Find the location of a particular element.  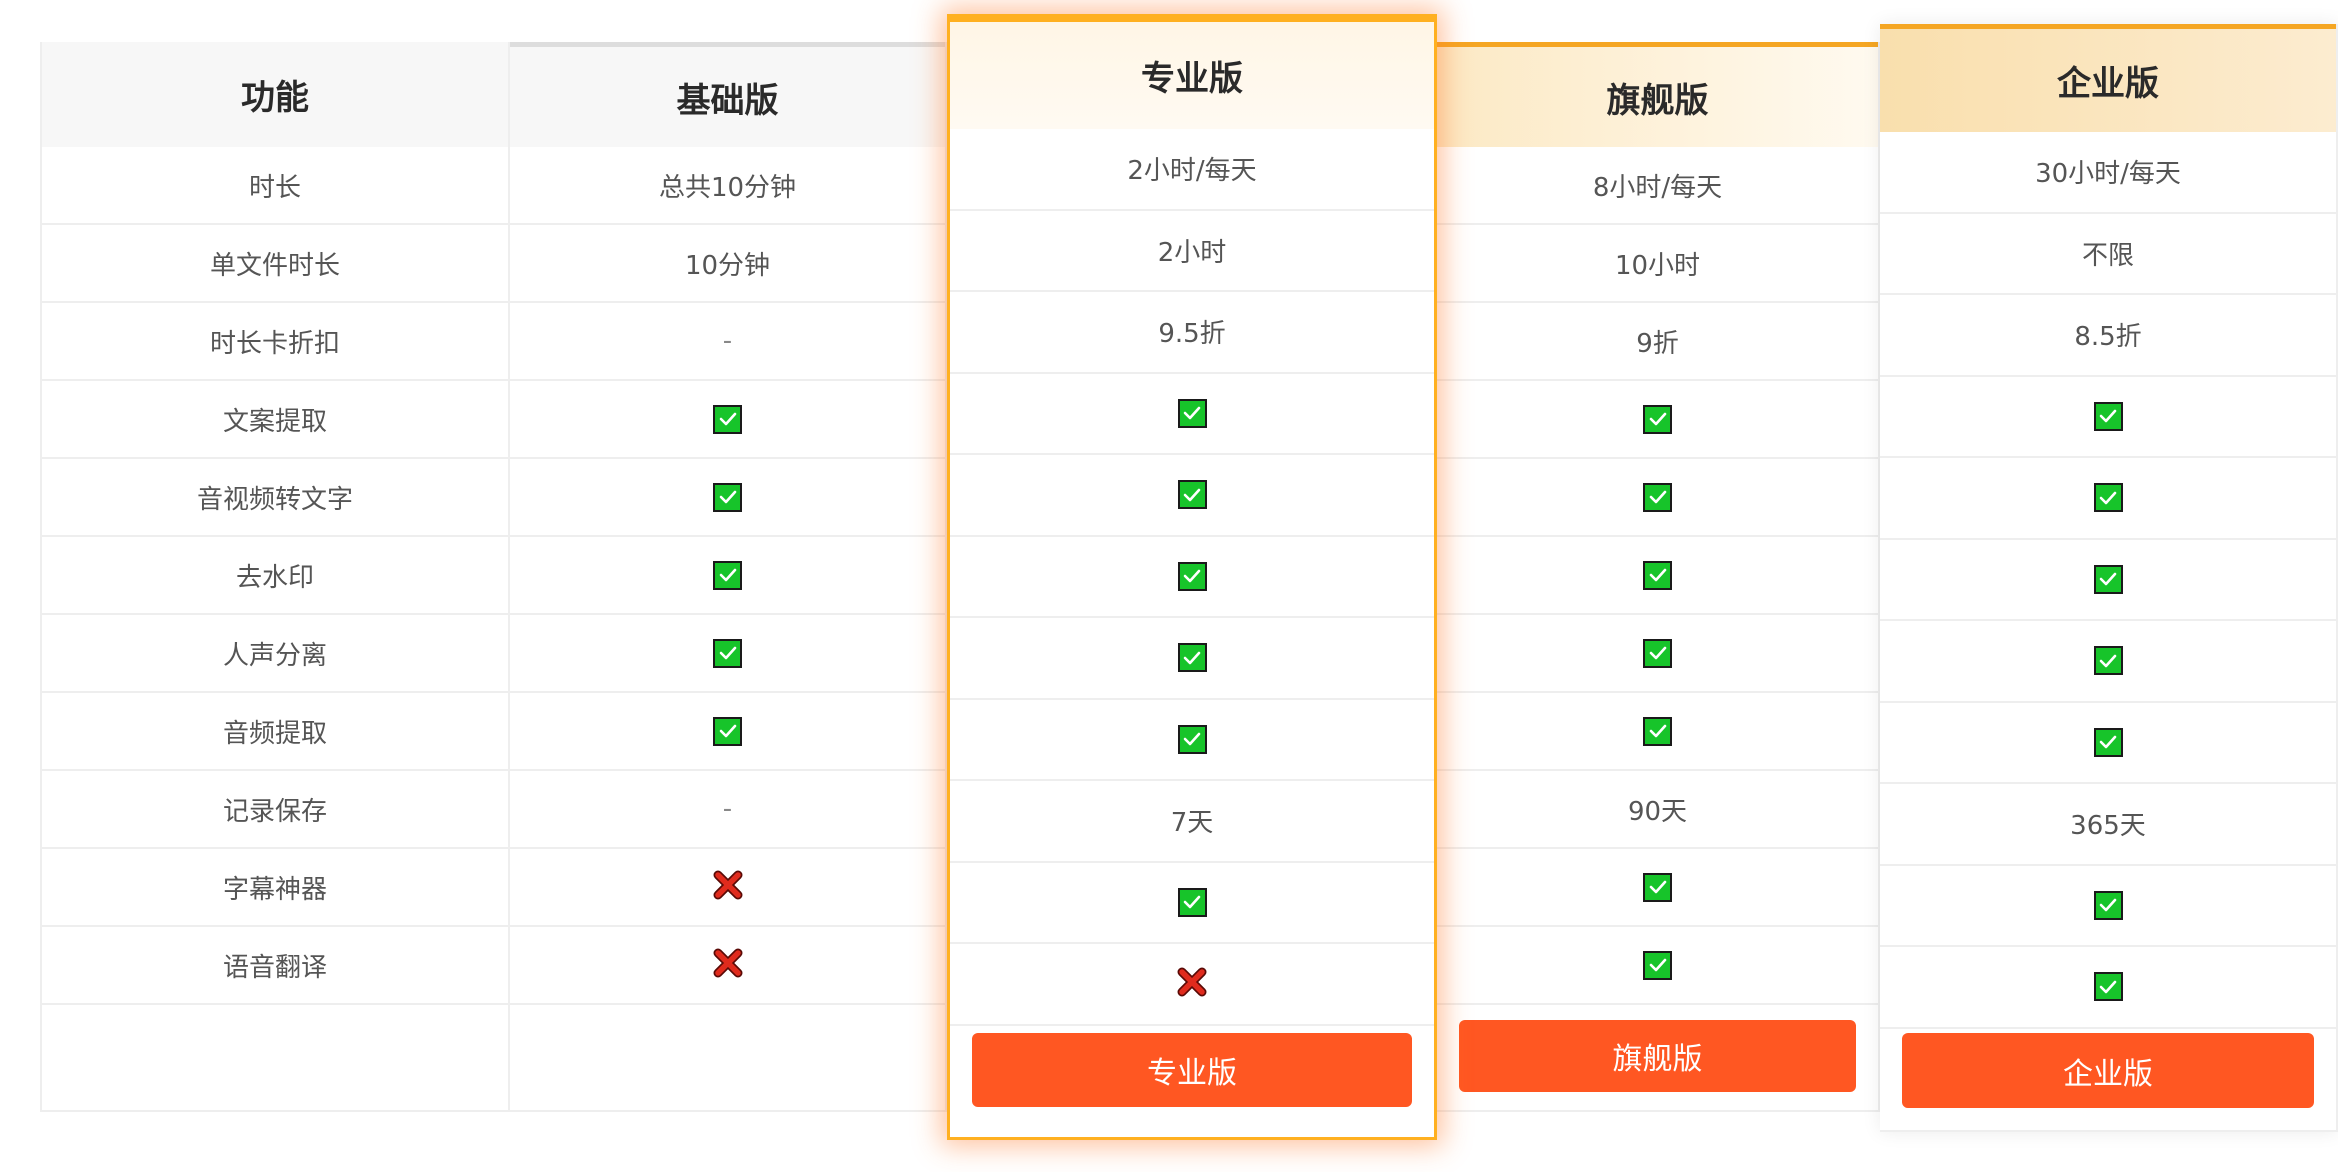

cell-feature-2: 时长卡折扣 is located at coordinates (275, 342).